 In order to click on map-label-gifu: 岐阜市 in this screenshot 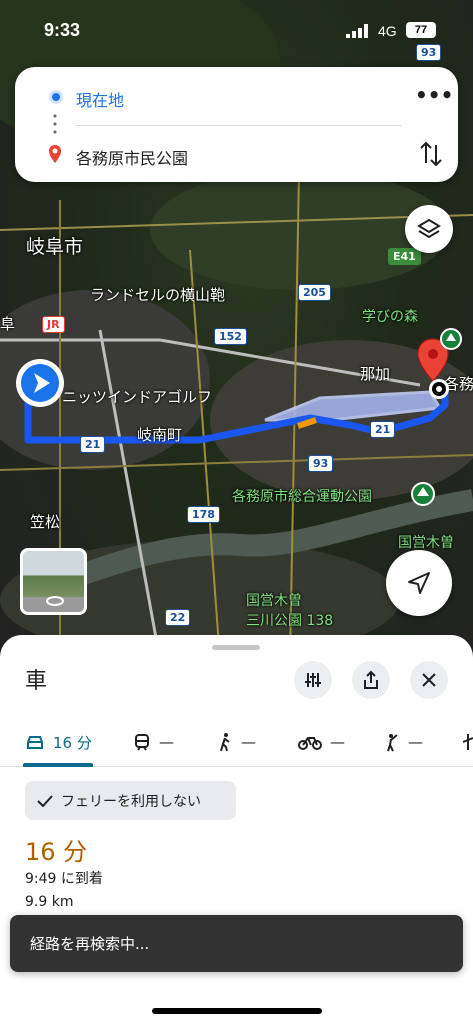, I will do `click(55, 247)`.